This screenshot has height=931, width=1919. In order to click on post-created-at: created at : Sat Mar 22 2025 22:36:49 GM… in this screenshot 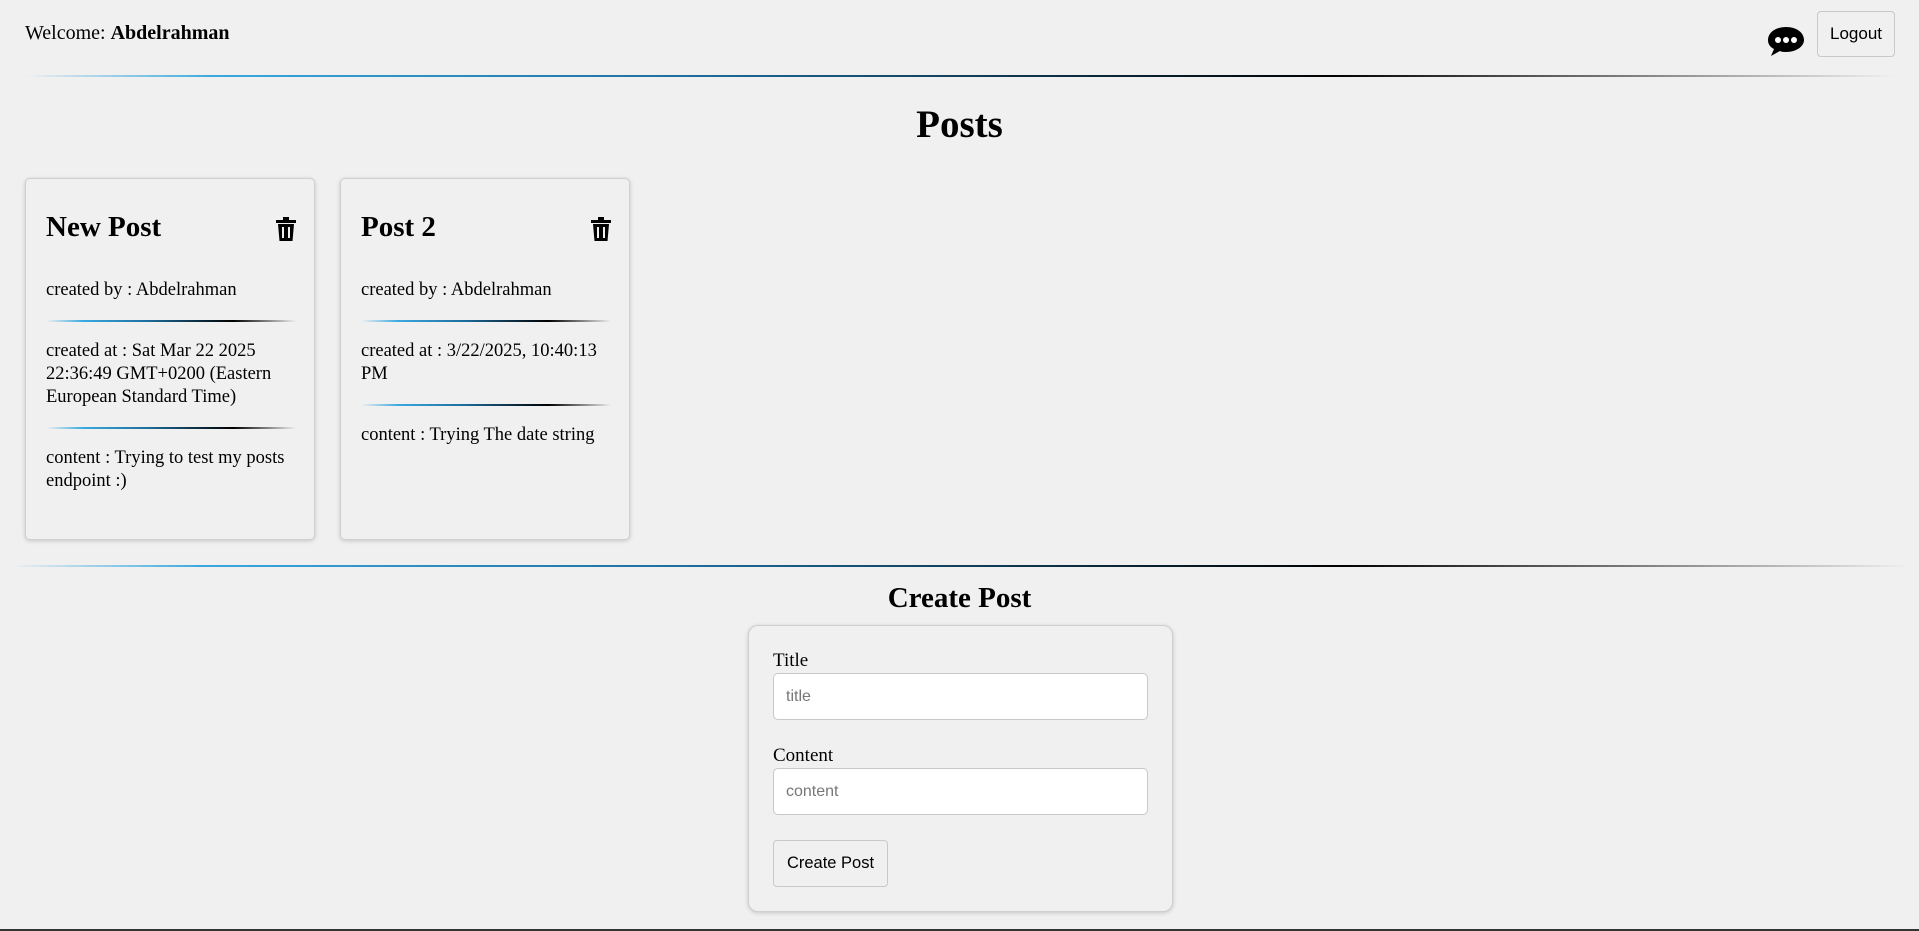, I will do `click(159, 374)`.